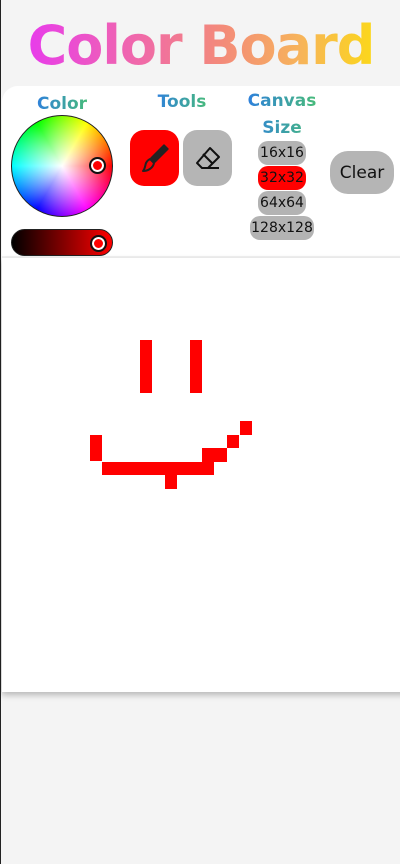  I want to click on eraser-tool-button, so click(207, 158).